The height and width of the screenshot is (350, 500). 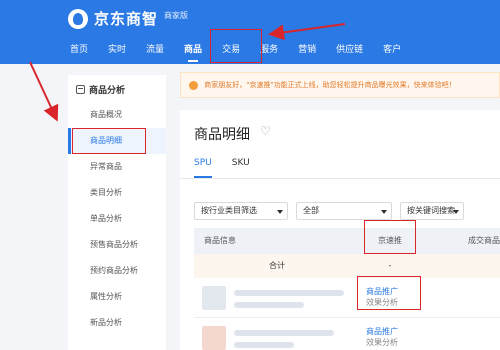 I want to click on sidebar-item-category: 类目分析, so click(x=117, y=193).